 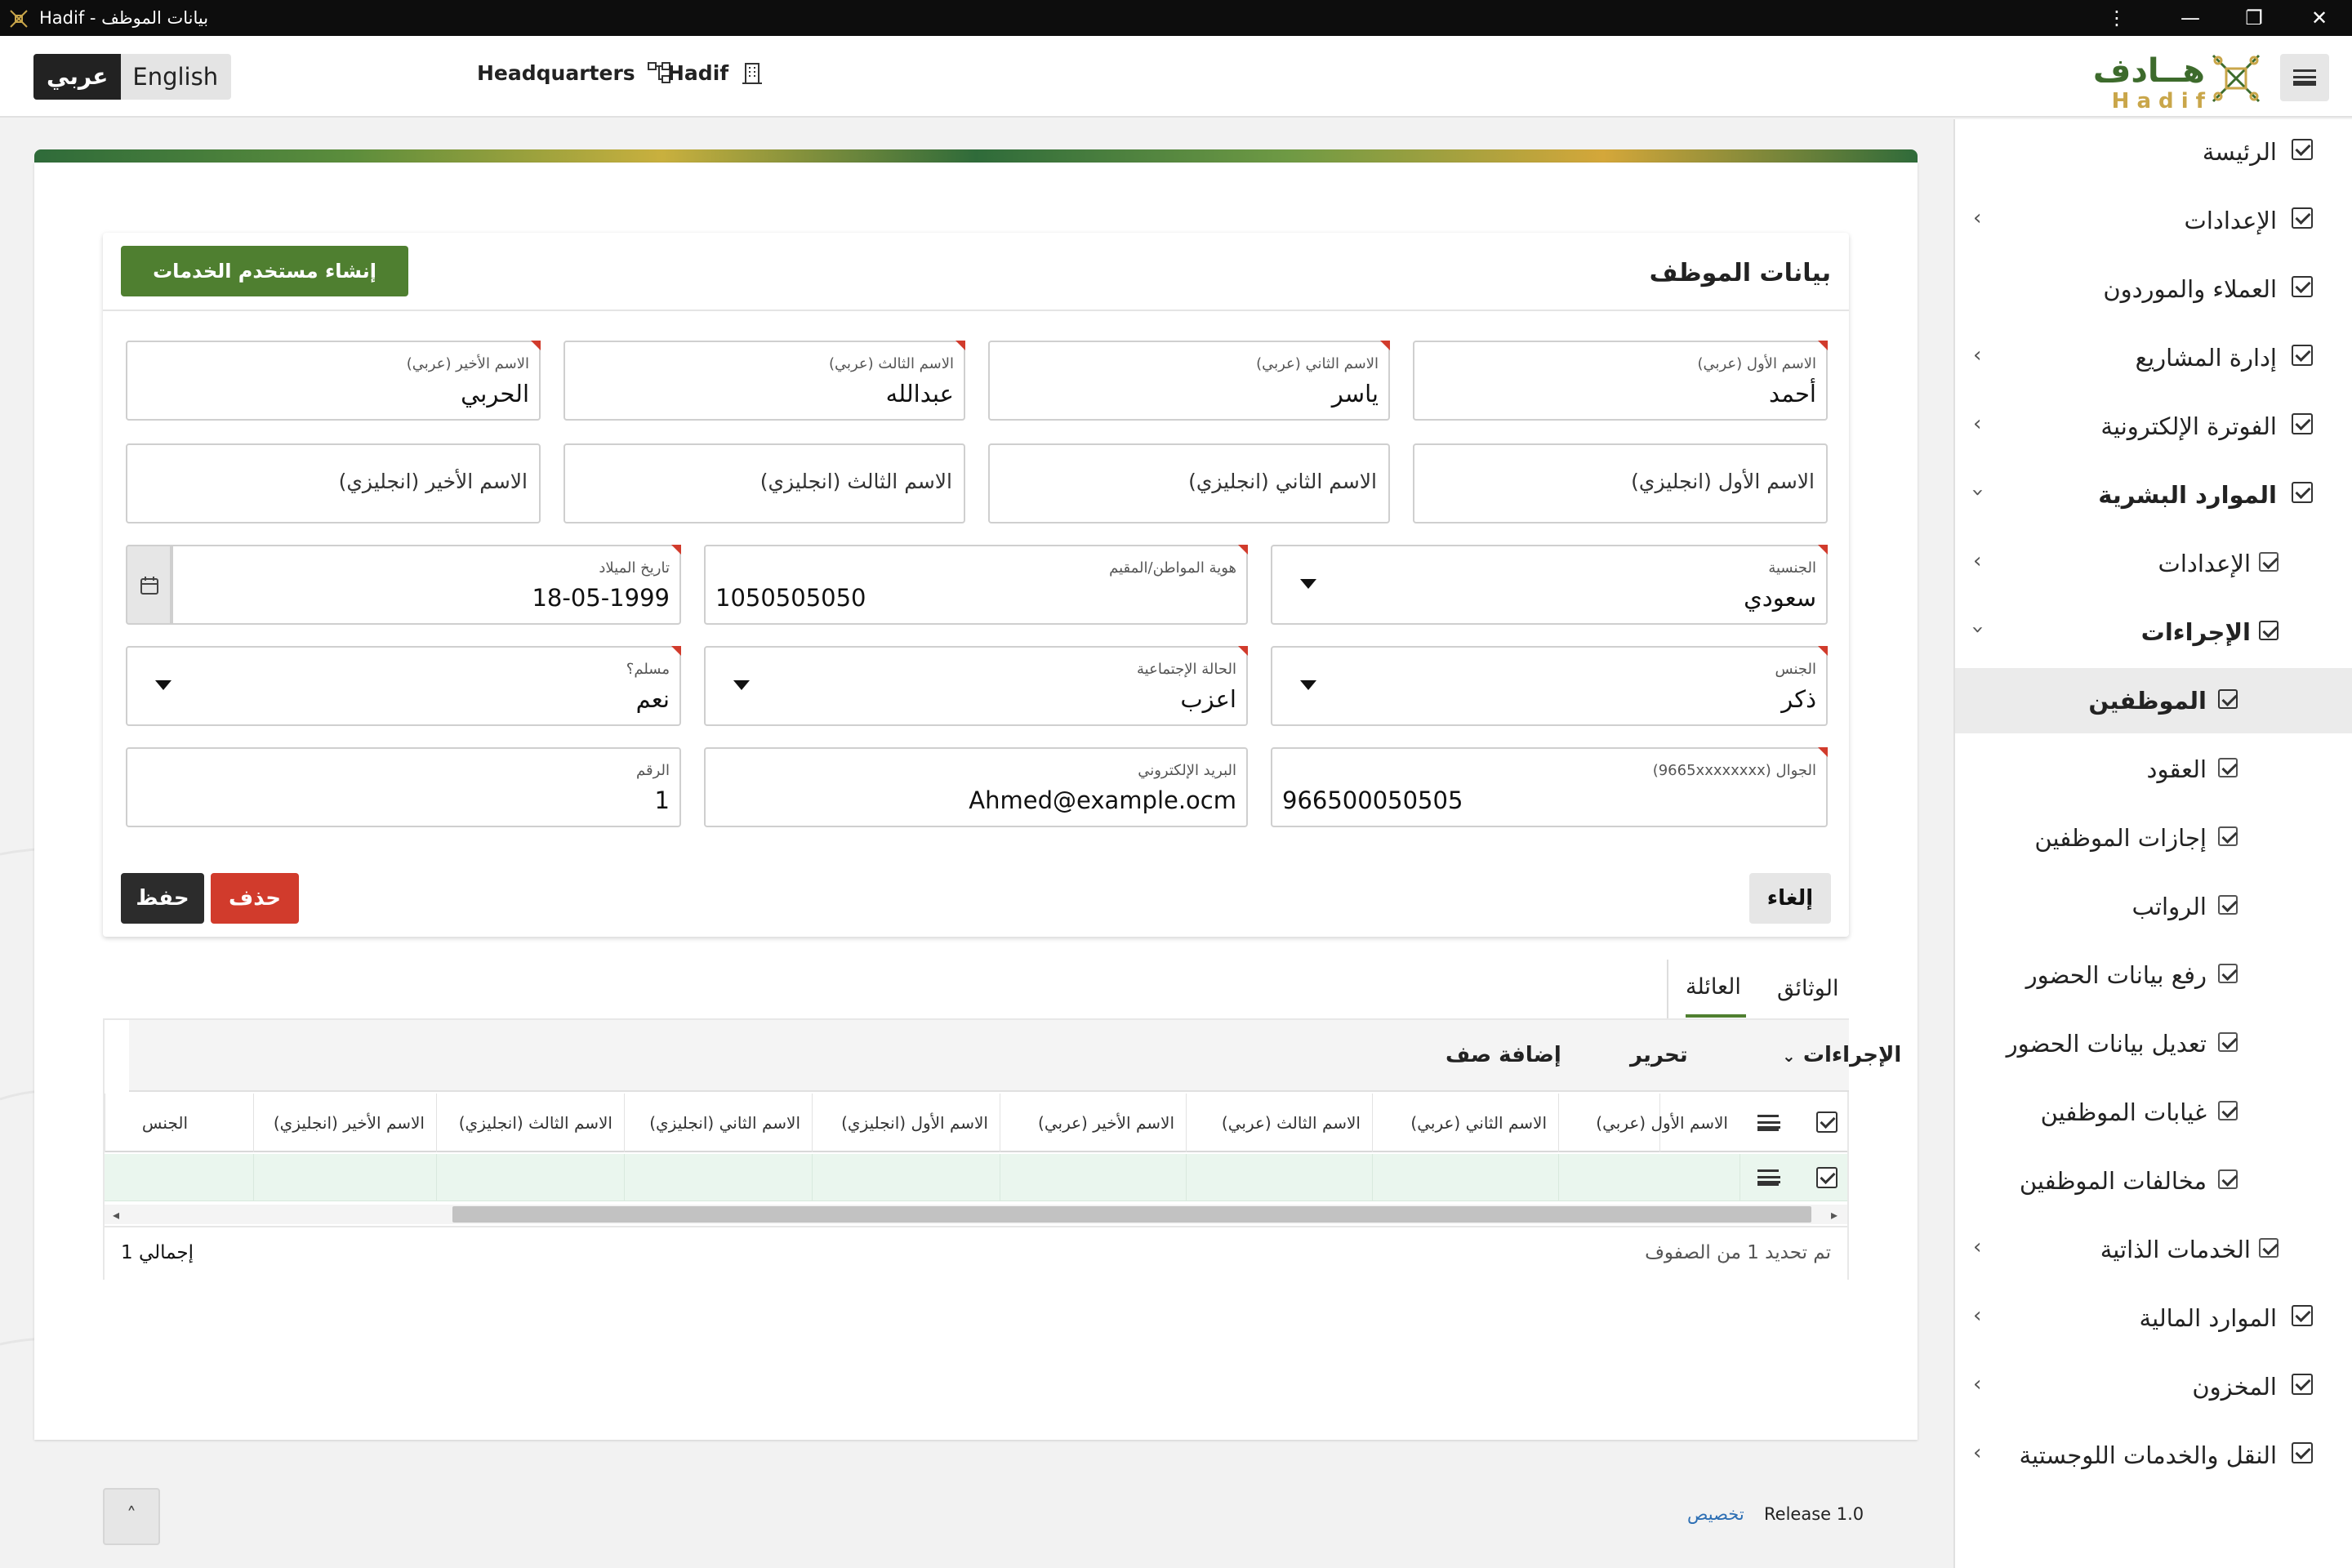 I want to click on sidebar-item-procedures: ‹ الإجراءات, so click(x=2153, y=632).